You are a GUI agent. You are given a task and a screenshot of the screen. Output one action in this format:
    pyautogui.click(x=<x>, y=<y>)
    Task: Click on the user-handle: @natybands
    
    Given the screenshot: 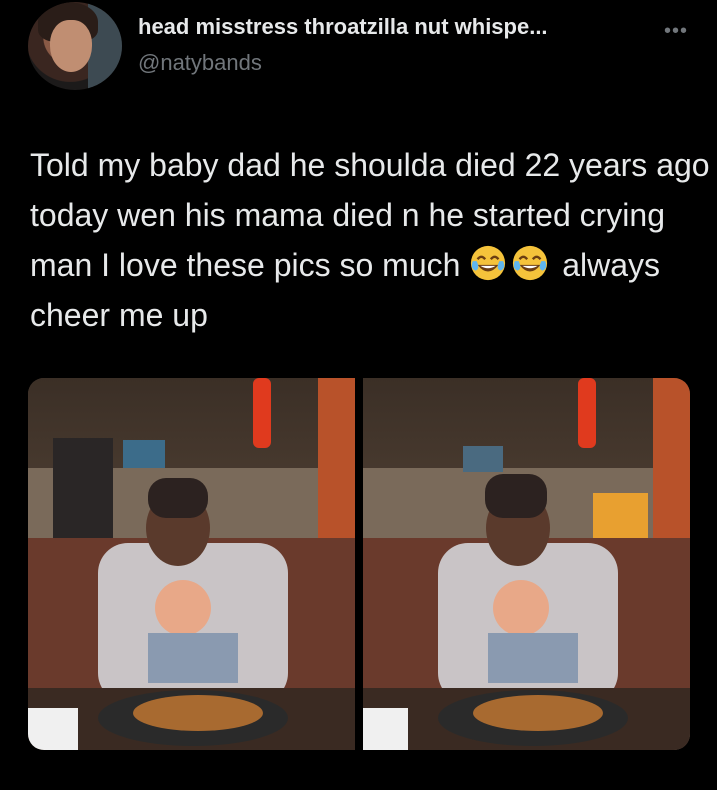 What is the action you would take?
    pyautogui.click(x=200, y=63)
    